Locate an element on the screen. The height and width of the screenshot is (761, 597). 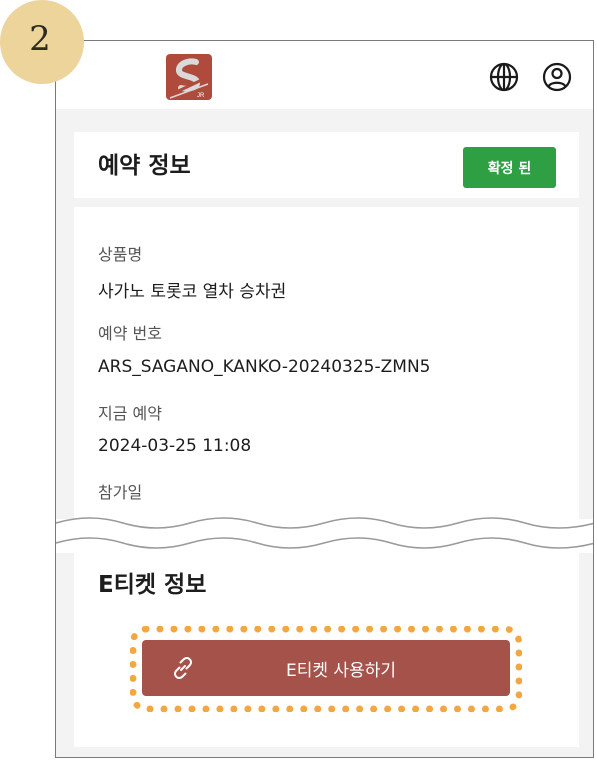
reservation-number-label: 예약 번호 is located at coordinates (130, 333).